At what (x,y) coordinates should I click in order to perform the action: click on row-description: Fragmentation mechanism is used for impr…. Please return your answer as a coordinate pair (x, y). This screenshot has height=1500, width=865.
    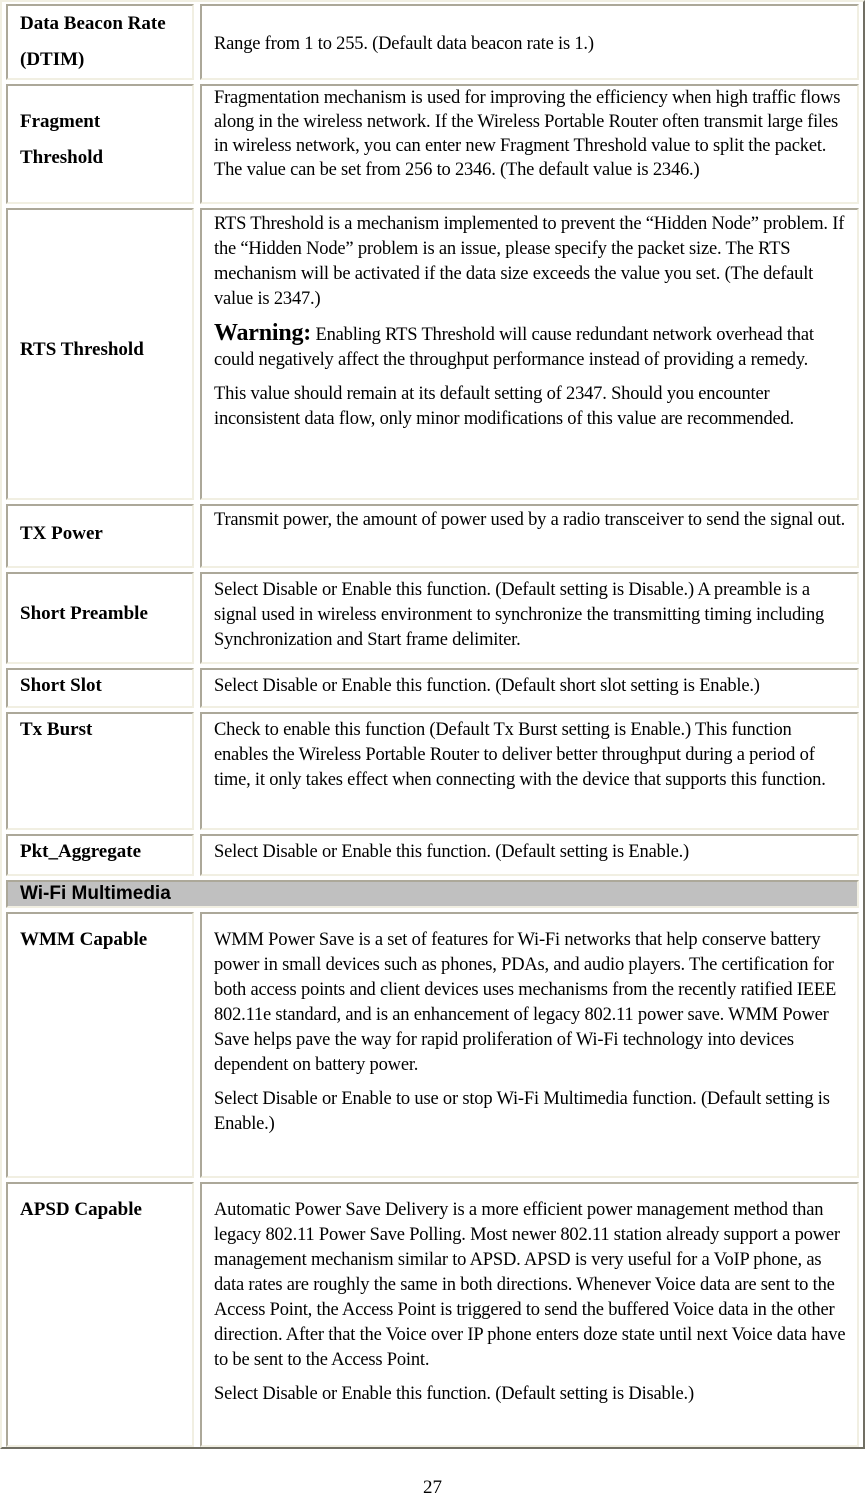
    Looking at the image, I should click on (527, 134).